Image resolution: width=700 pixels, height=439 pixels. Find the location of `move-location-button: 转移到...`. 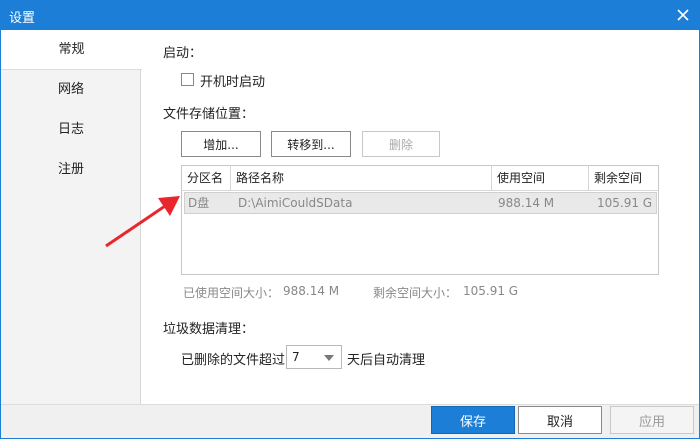

move-location-button: 转移到... is located at coordinates (311, 144).